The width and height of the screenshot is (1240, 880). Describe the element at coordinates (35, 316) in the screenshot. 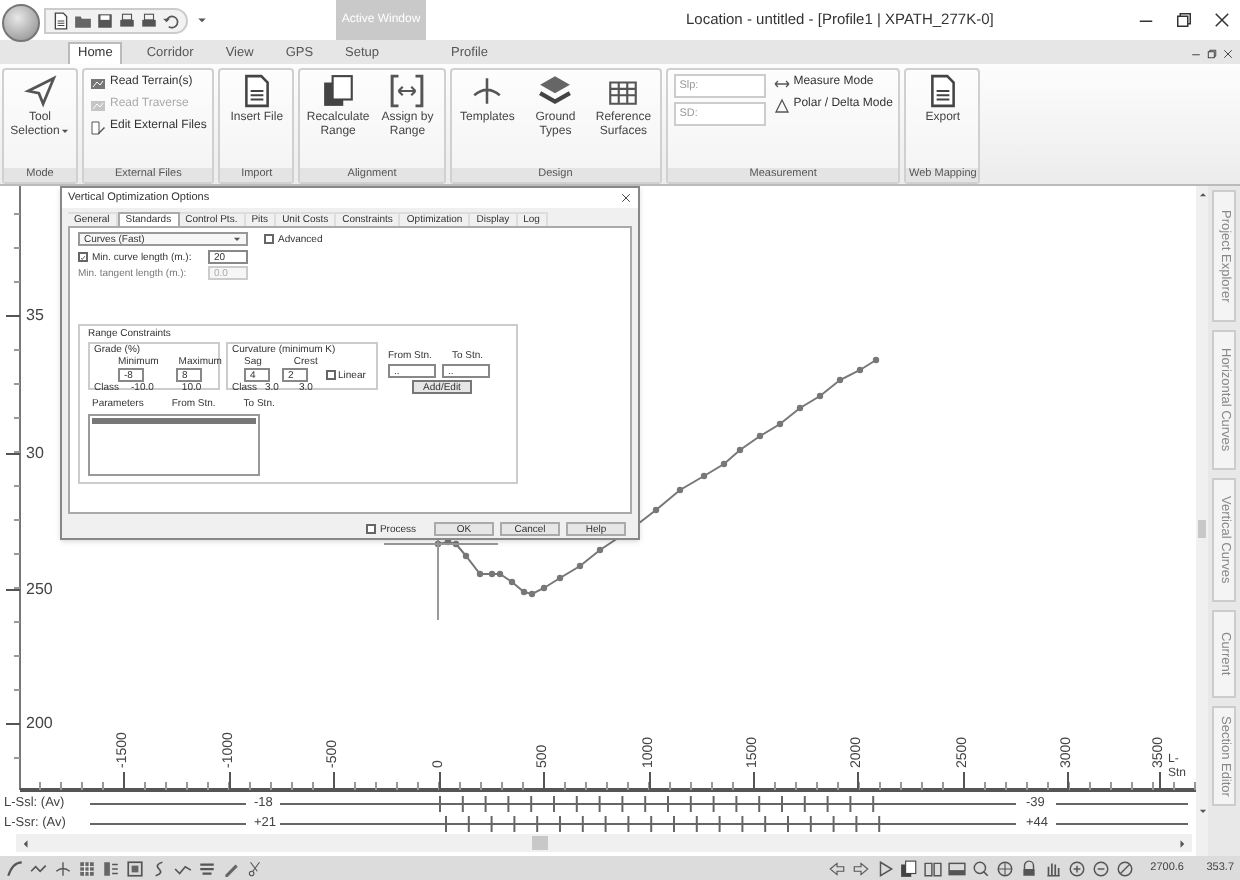

I see `axis-label: 35` at that location.